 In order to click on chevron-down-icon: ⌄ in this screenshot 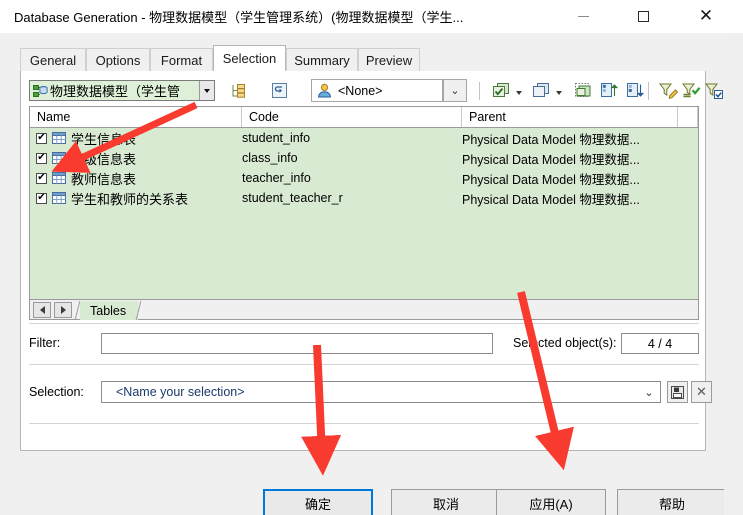, I will do `click(649, 392)`.